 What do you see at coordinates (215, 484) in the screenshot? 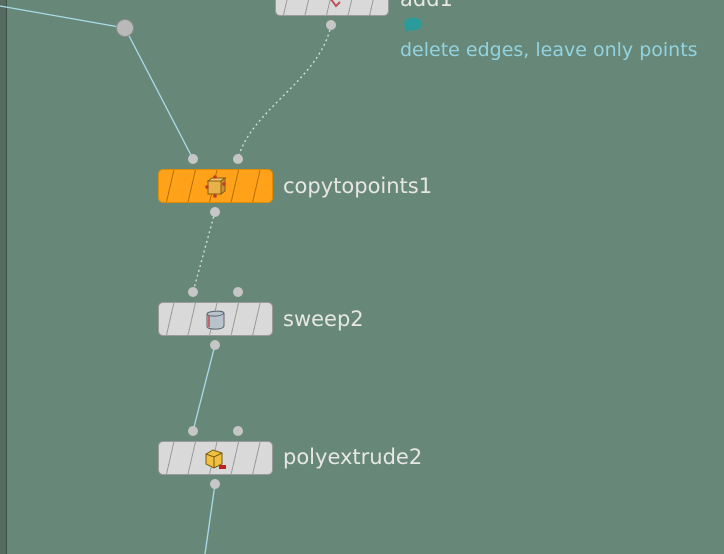
I see `node-polyextrude2-output-port` at bounding box center [215, 484].